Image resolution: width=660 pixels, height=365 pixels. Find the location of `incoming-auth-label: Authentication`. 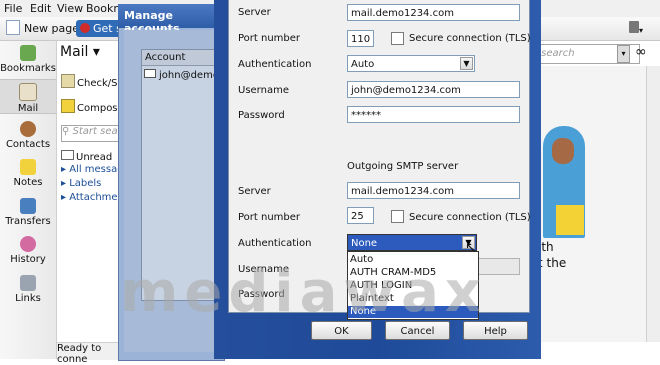

incoming-auth-label: Authentication is located at coordinates (275, 64).